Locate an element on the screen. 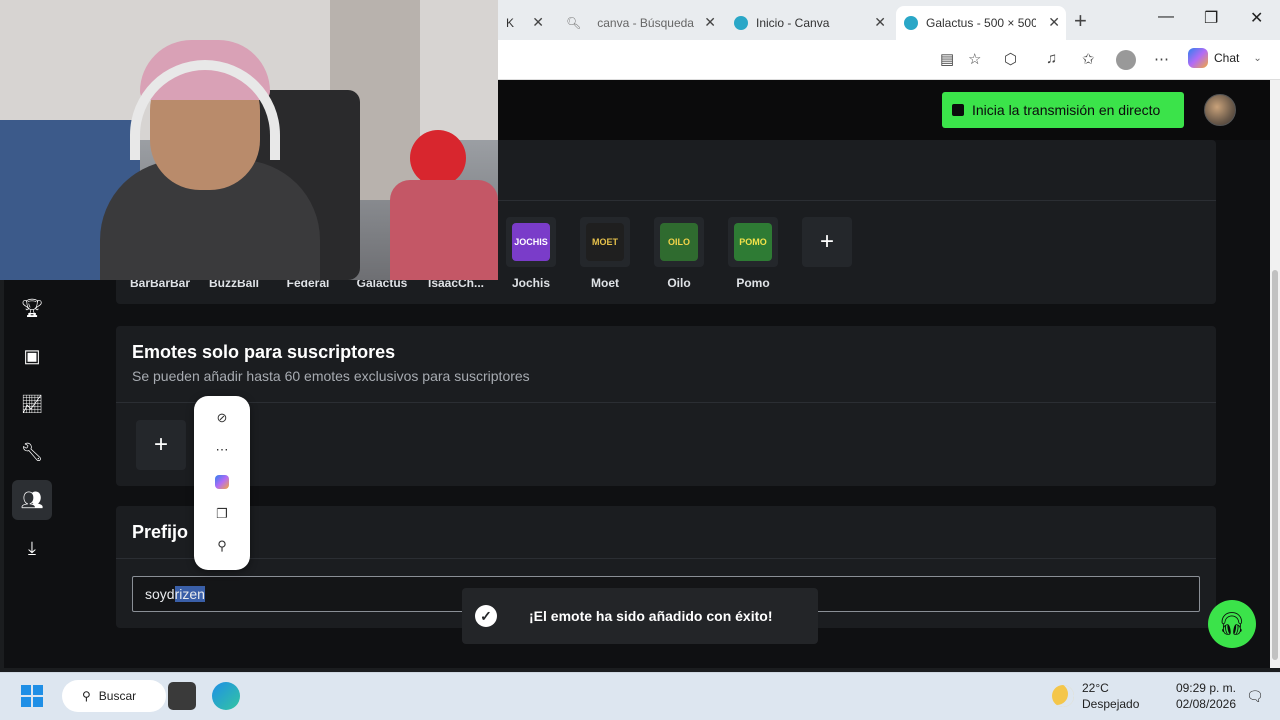 This screenshot has width=1280, height=720. chevron-down-icon: ⌄ is located at coordinates (1257, 58).